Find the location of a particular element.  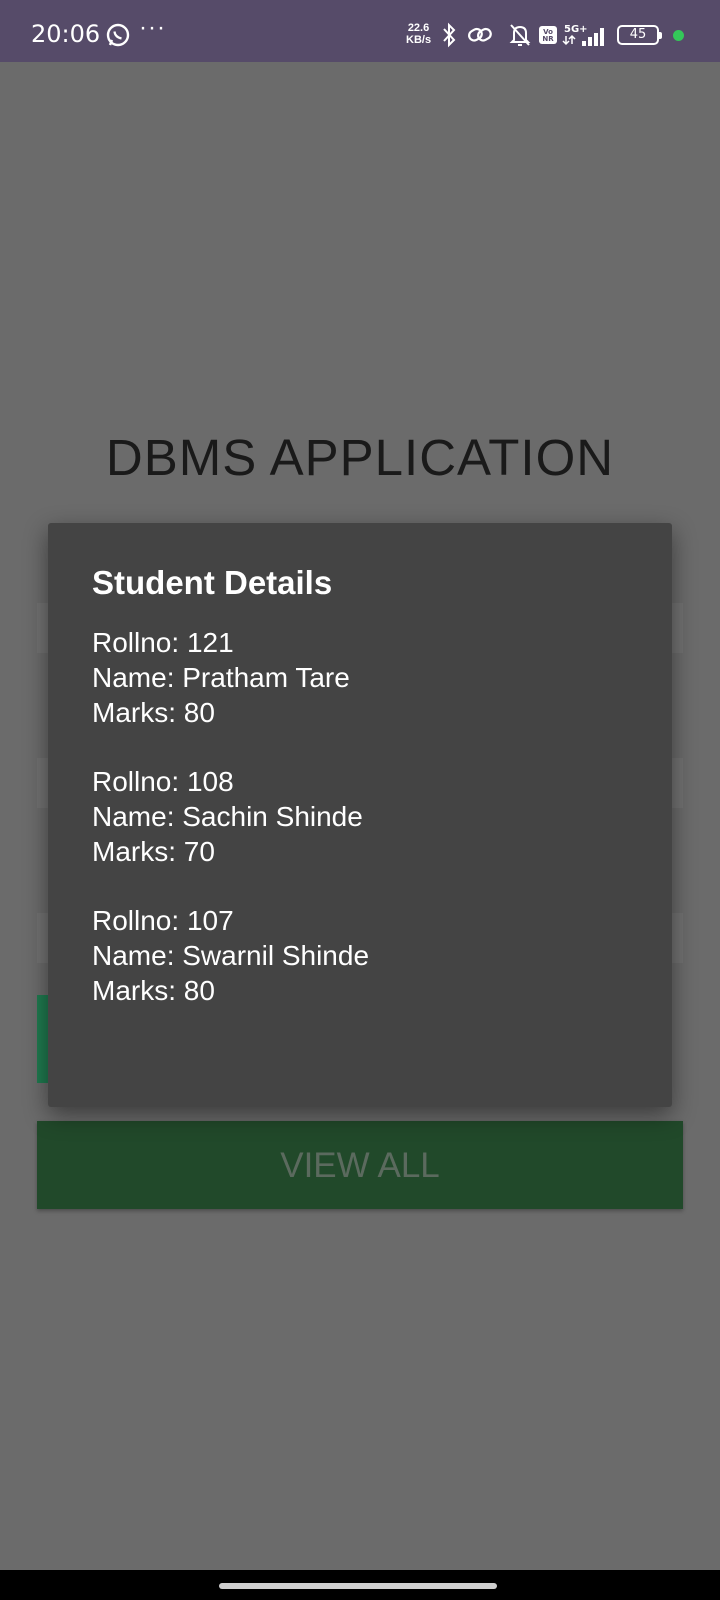

battery-icon: 45 is located at coordinates (639, 35).